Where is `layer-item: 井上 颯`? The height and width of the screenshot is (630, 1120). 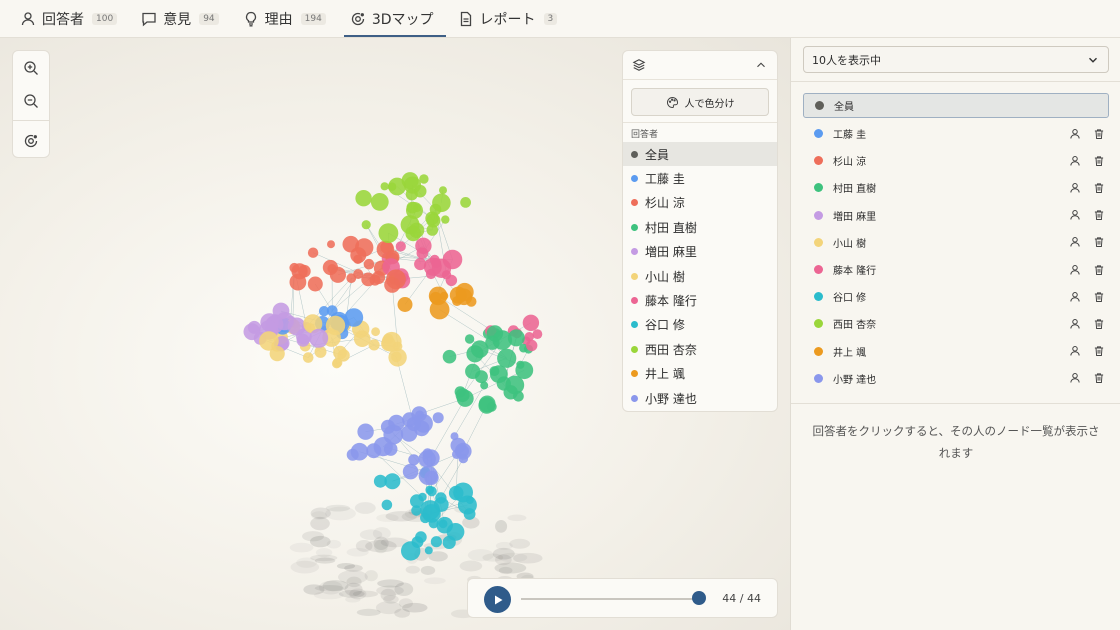 layer-item: 井上 颯 is located at coordinates (700, 374).